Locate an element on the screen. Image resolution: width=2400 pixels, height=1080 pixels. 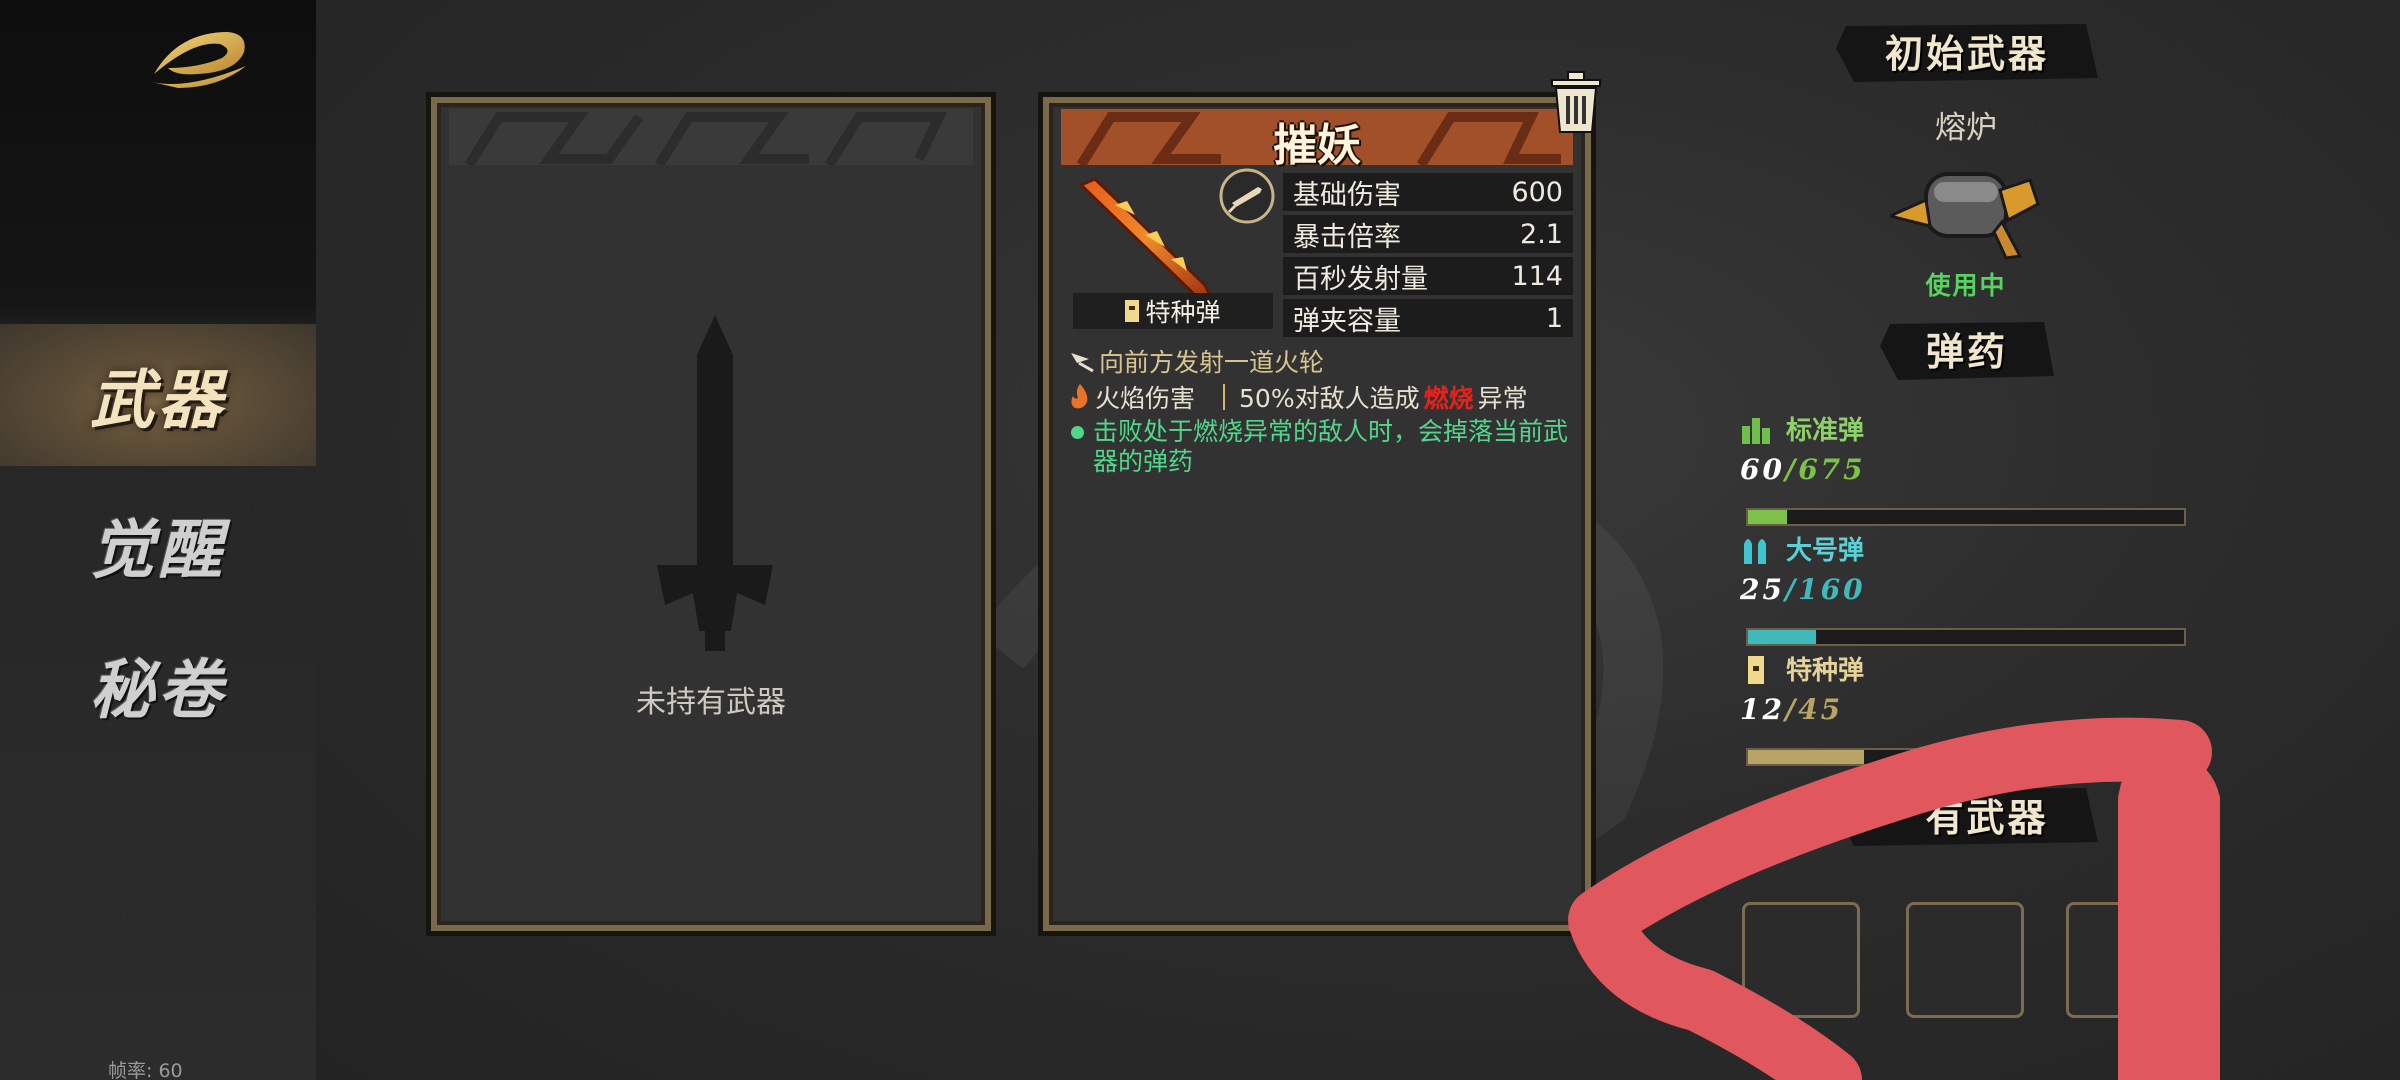
ammo-name: 标准弹 is located at coordinates (1825, 431).